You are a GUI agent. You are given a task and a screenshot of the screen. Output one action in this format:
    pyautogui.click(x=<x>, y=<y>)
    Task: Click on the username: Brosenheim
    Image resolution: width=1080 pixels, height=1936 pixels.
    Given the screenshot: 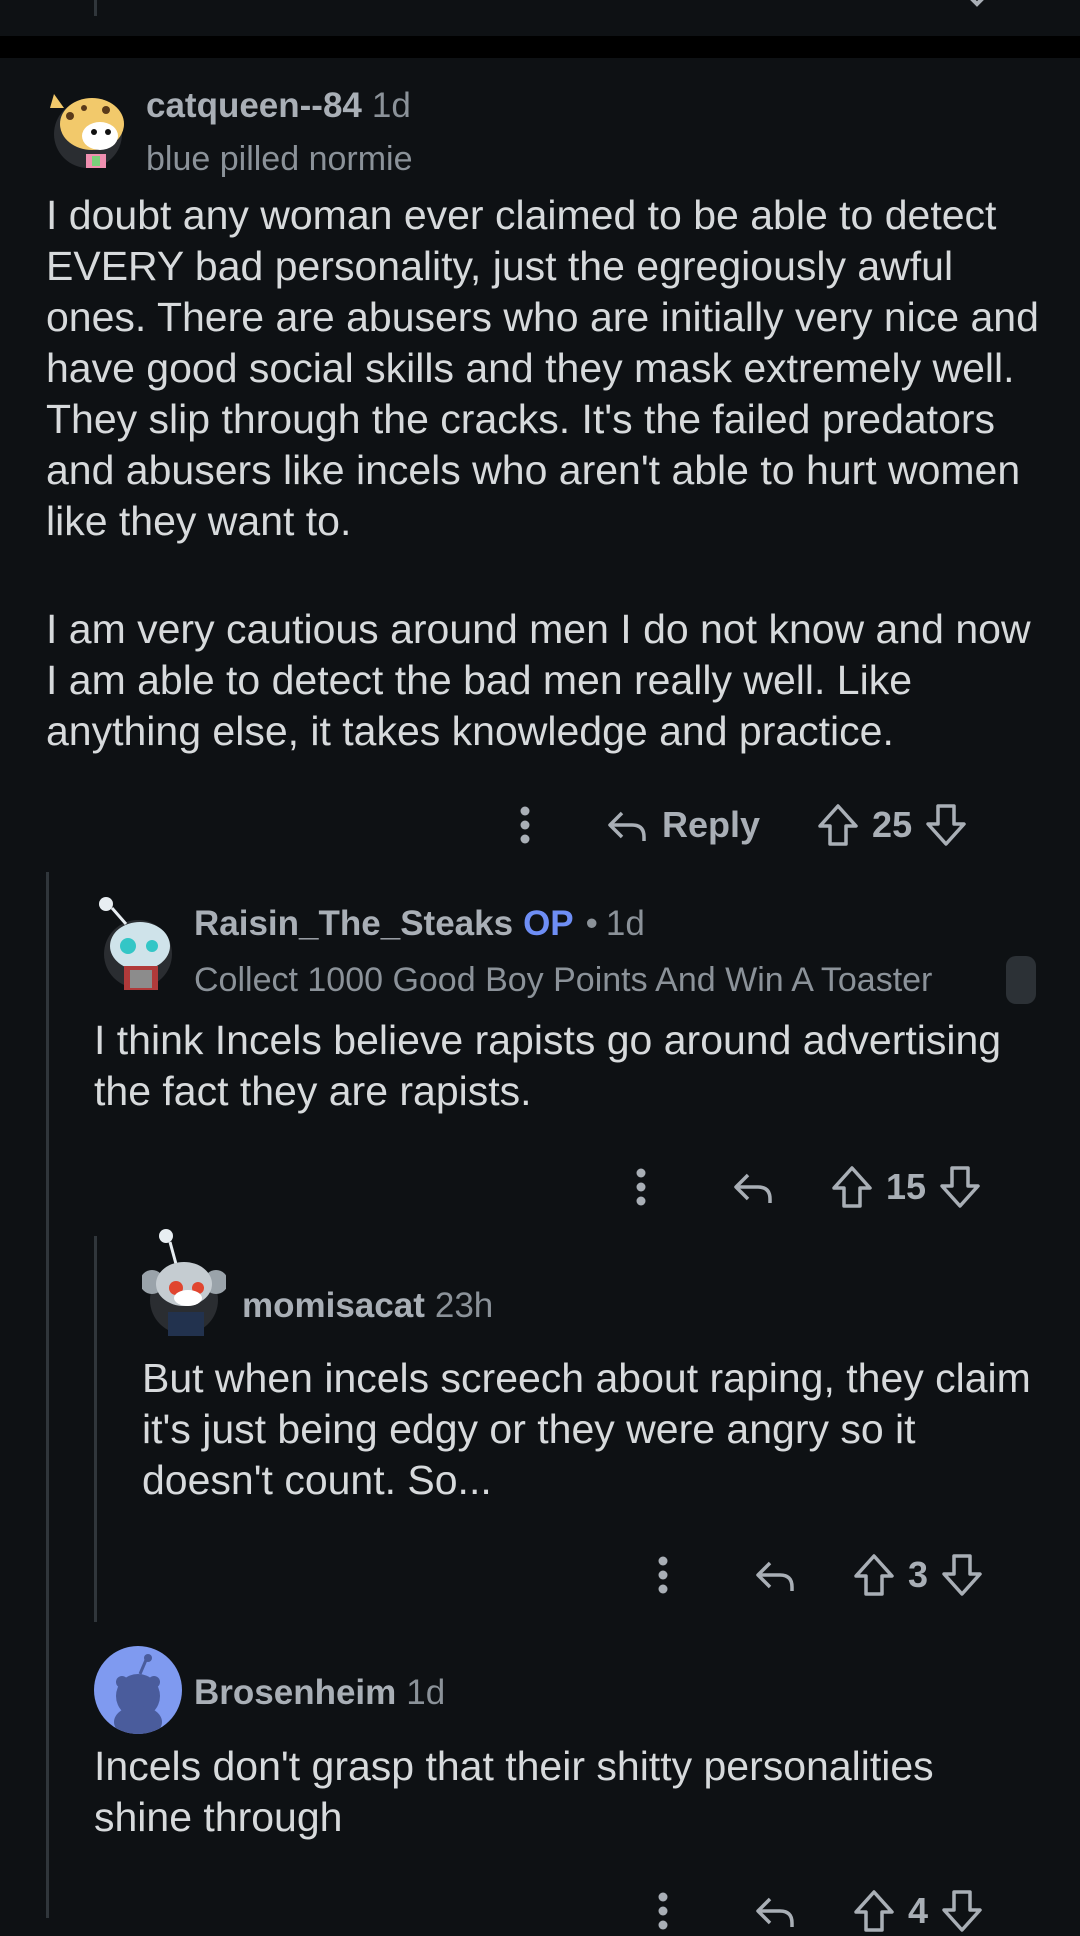 What is the action you would take?
    pyautogui.click(x=295, y=1692)
    